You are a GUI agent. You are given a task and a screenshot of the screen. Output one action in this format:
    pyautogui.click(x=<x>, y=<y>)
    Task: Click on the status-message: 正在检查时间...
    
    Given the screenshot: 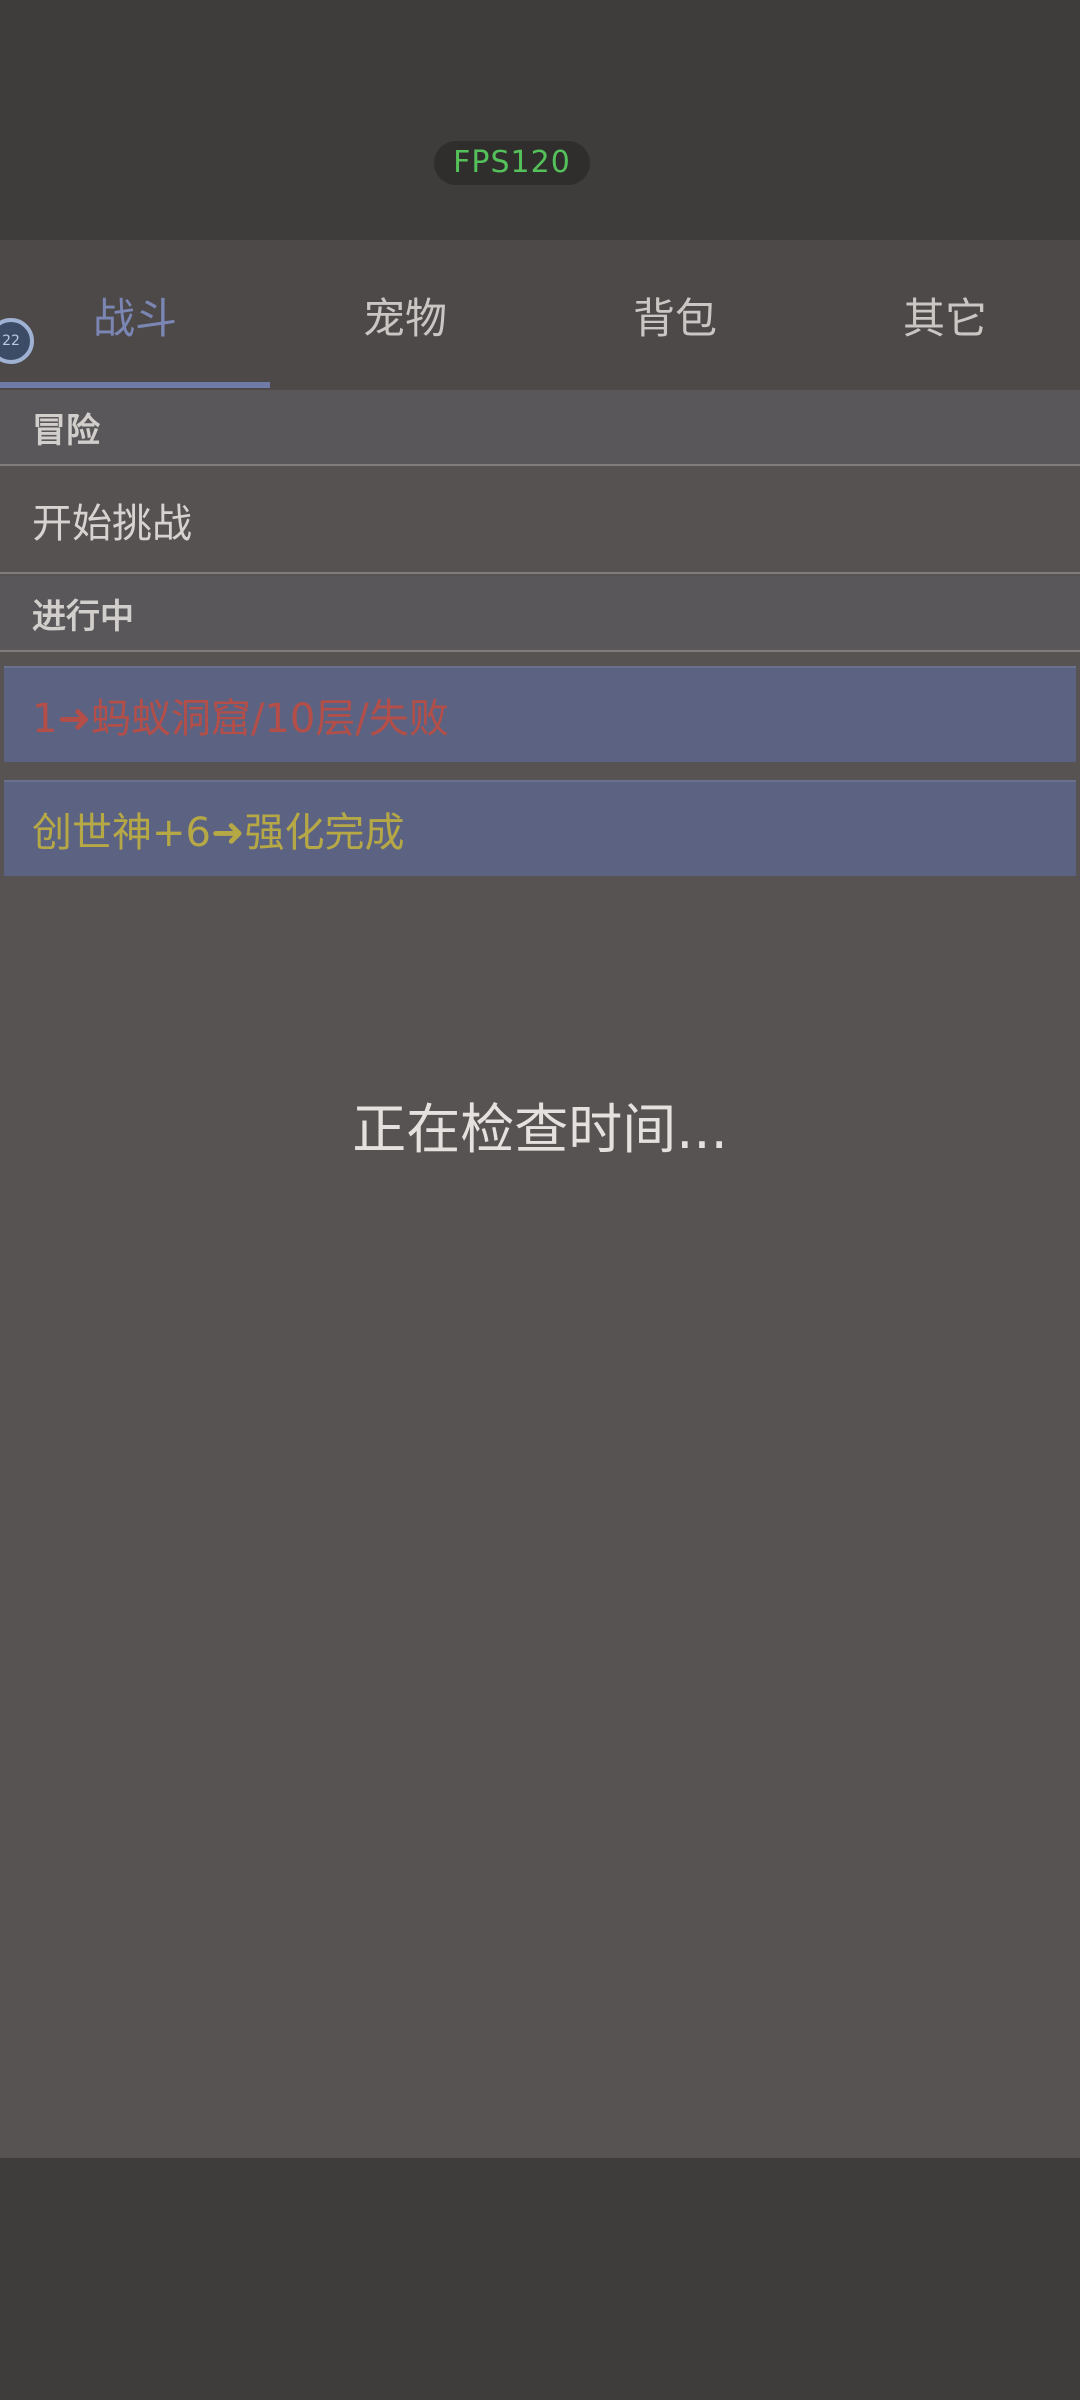 What is the action you would take?
    pyautogui.click(x=540, y=1129)
    